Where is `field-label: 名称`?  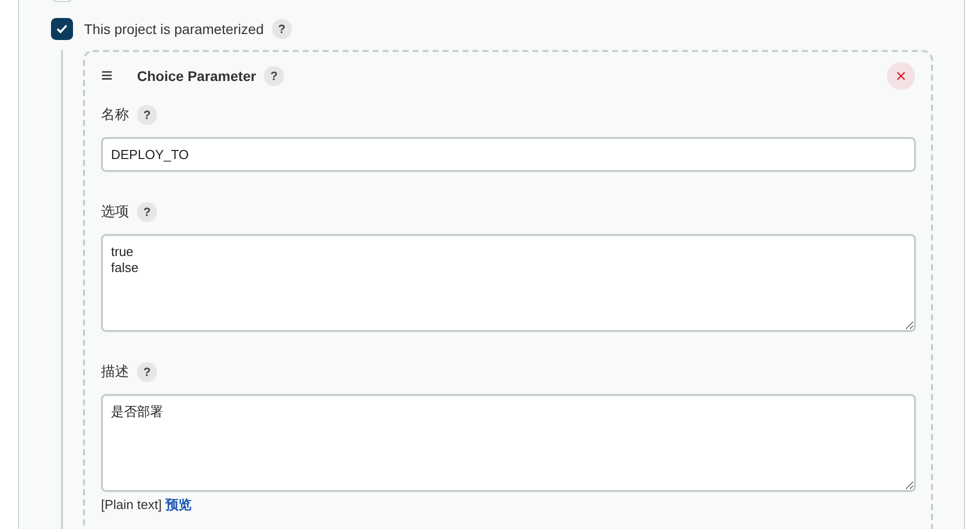 field-label: 名称 is located at coordinates (115, 115).